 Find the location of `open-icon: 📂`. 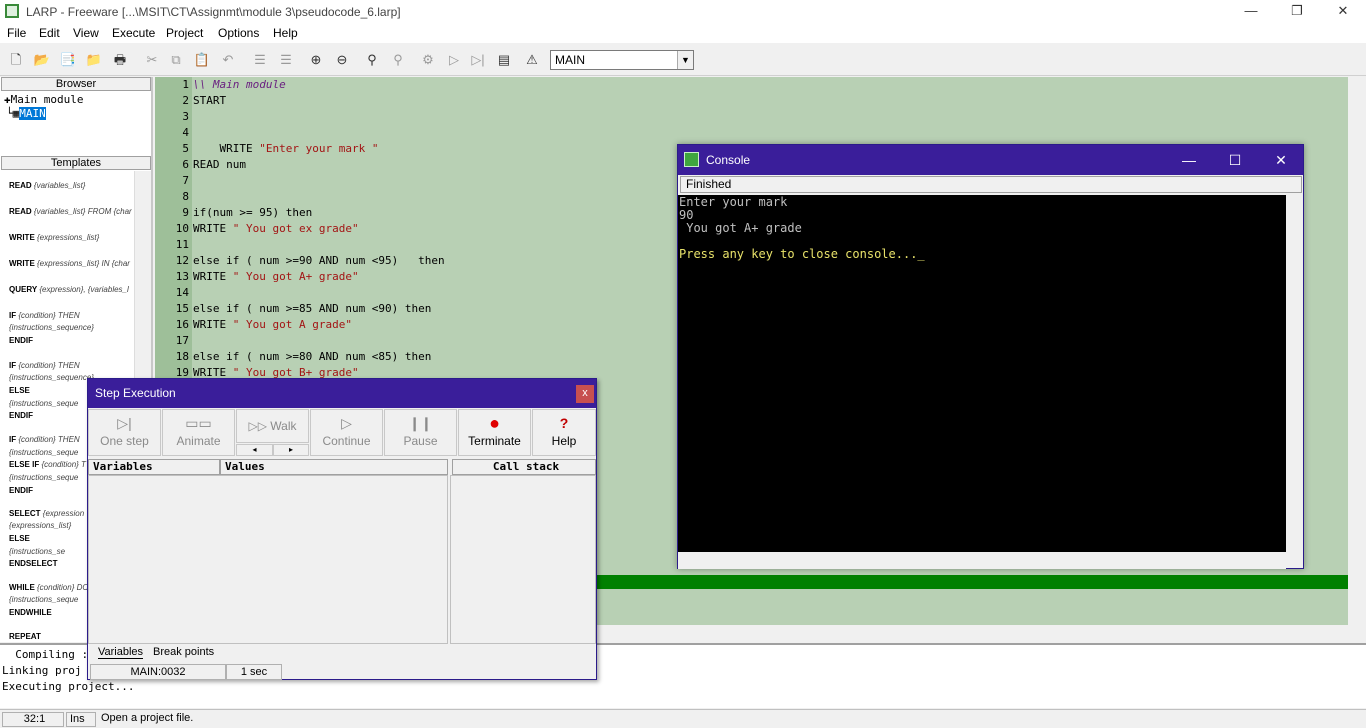

open-icon: 📂 is located at coordinates (42, 60).